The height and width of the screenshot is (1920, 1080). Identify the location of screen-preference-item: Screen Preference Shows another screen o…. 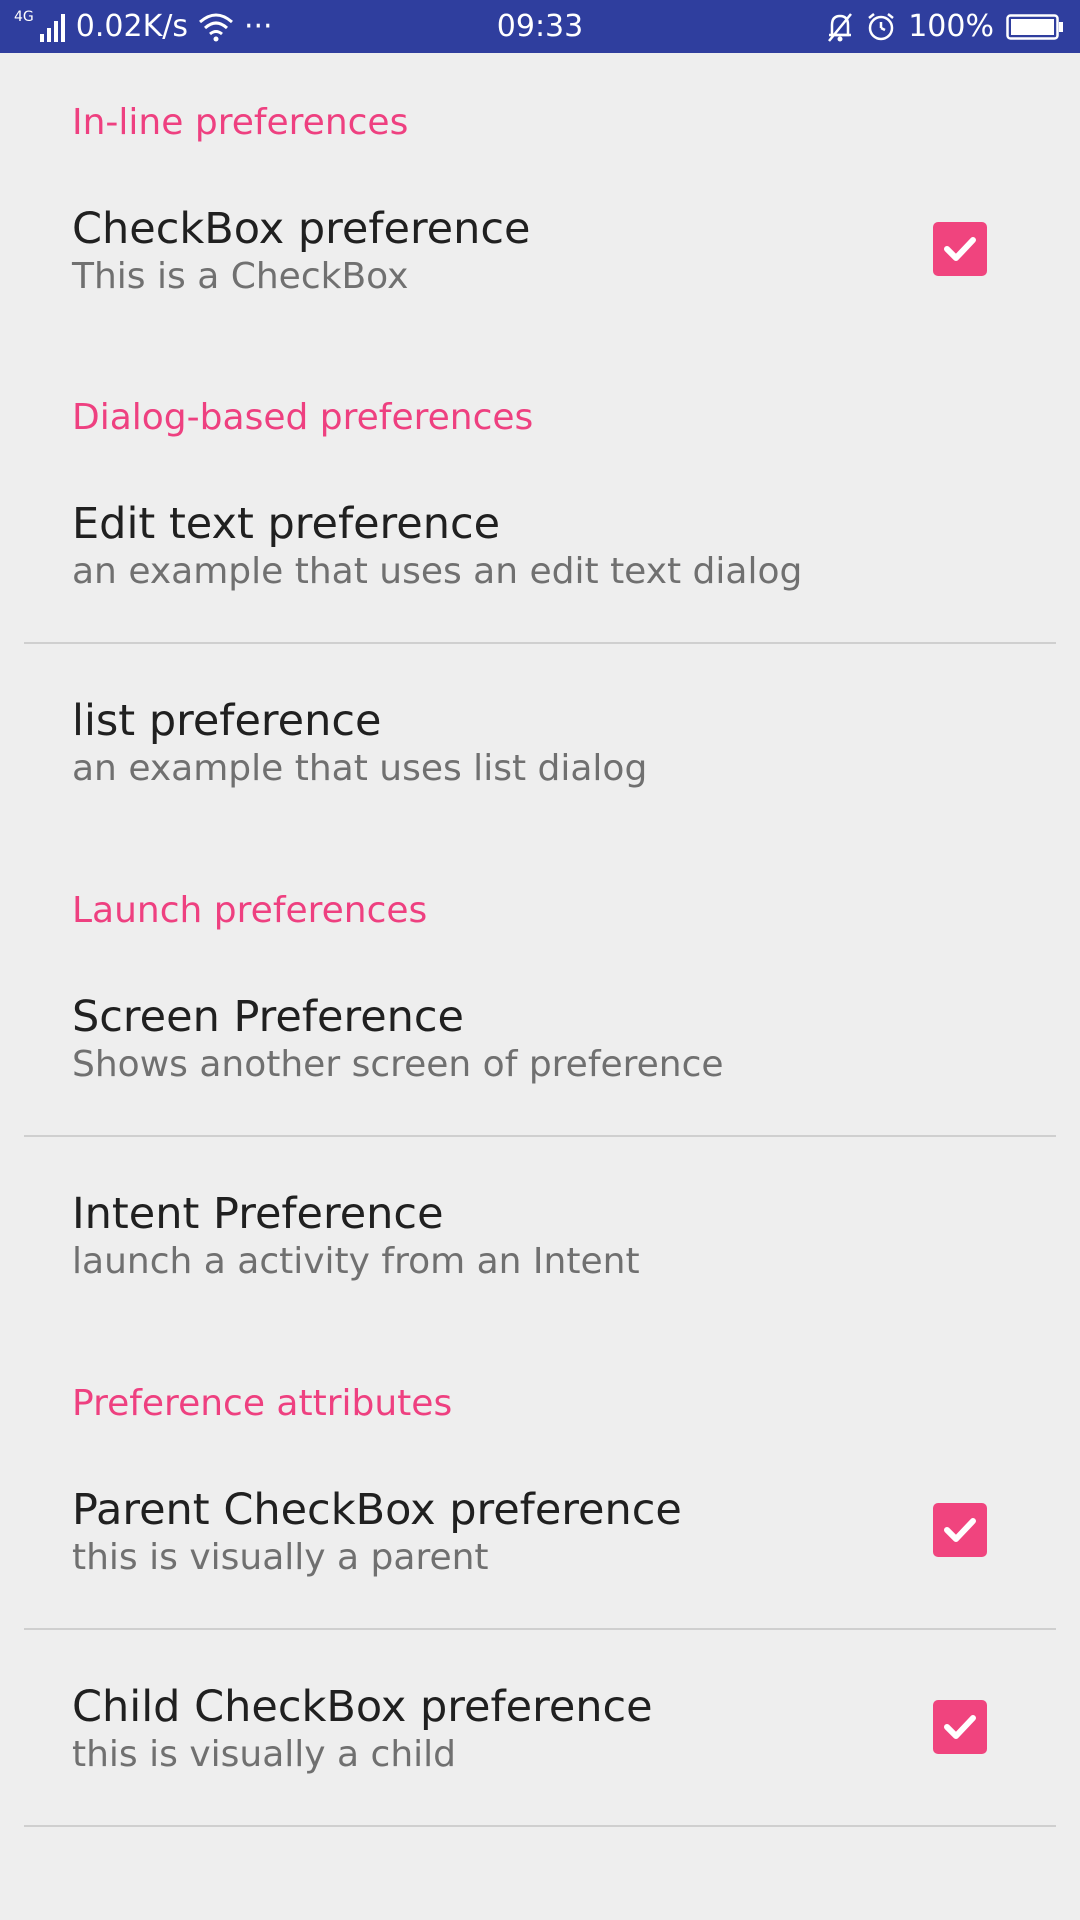
(540, 1053).